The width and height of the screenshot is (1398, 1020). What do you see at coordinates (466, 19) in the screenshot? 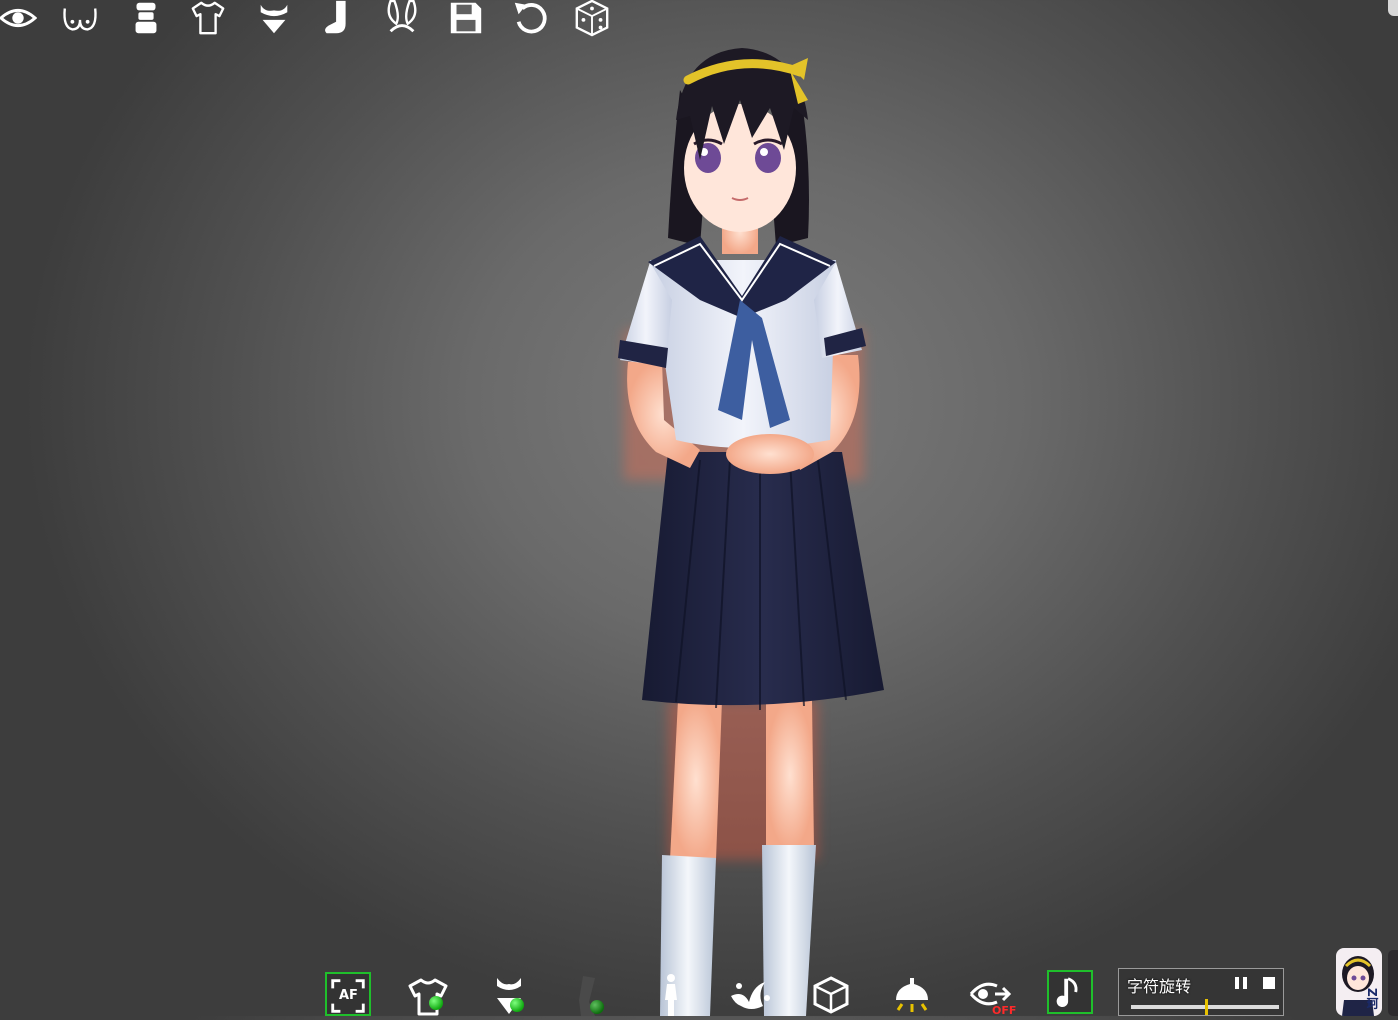
I see `save-icon` at bounding box center [466, 19].